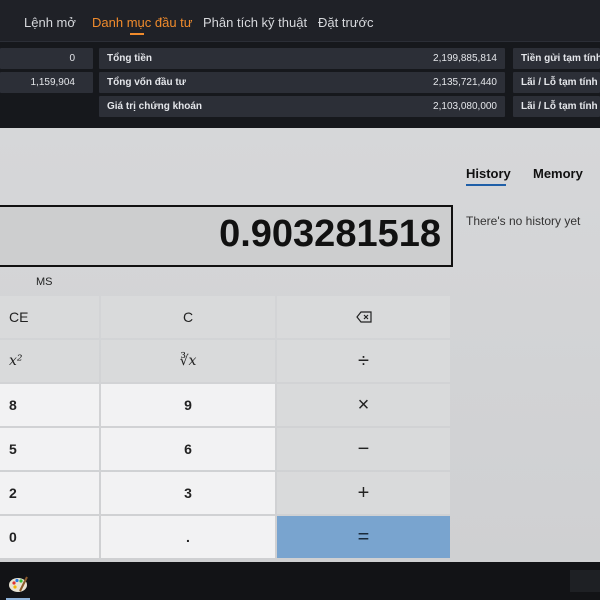  What do you see at coordinates (302, 106) in the screenshot?
I see `securities-value-row: Giá trị chứng khoán 2,103,080,000` at bounding box center [302, 106].